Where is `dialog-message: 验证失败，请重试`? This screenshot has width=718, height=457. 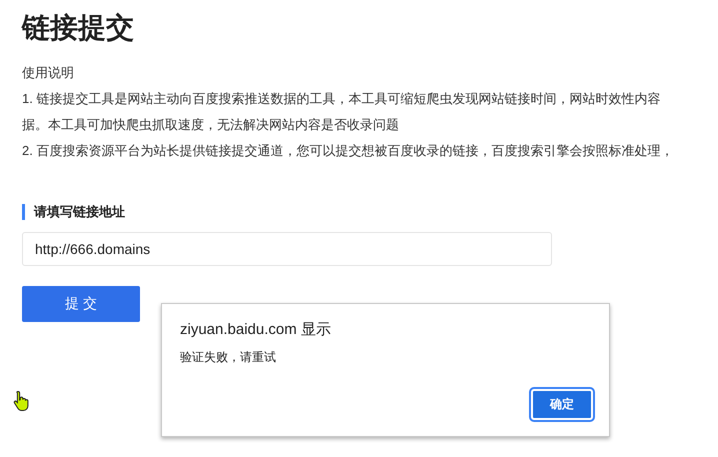
dialog-message: 验证失败，请重试 is located at coordinates (228, 357).